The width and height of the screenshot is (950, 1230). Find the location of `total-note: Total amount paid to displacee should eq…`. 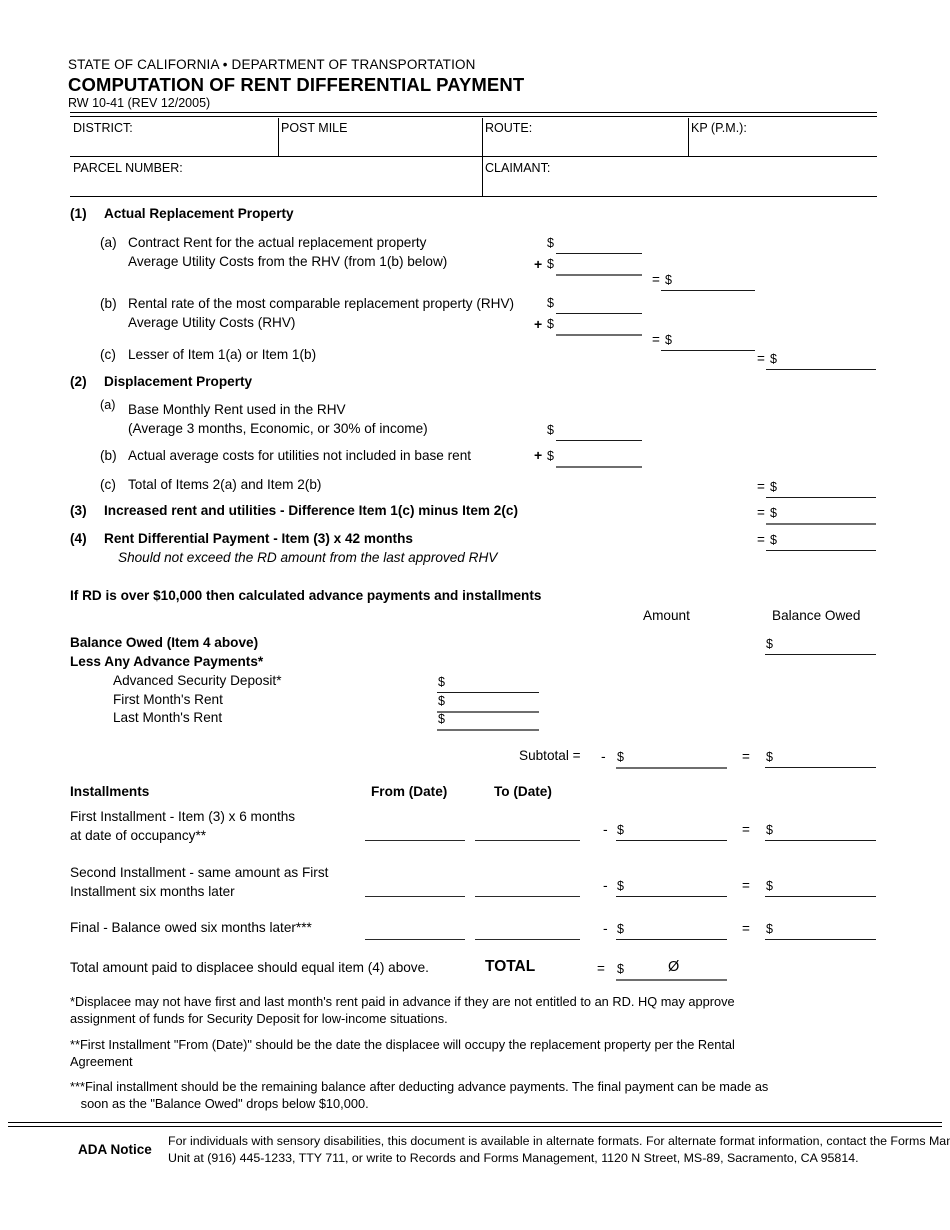

total-note: Total amount paid to displacee should eq… is located at coordinates (249, 967).